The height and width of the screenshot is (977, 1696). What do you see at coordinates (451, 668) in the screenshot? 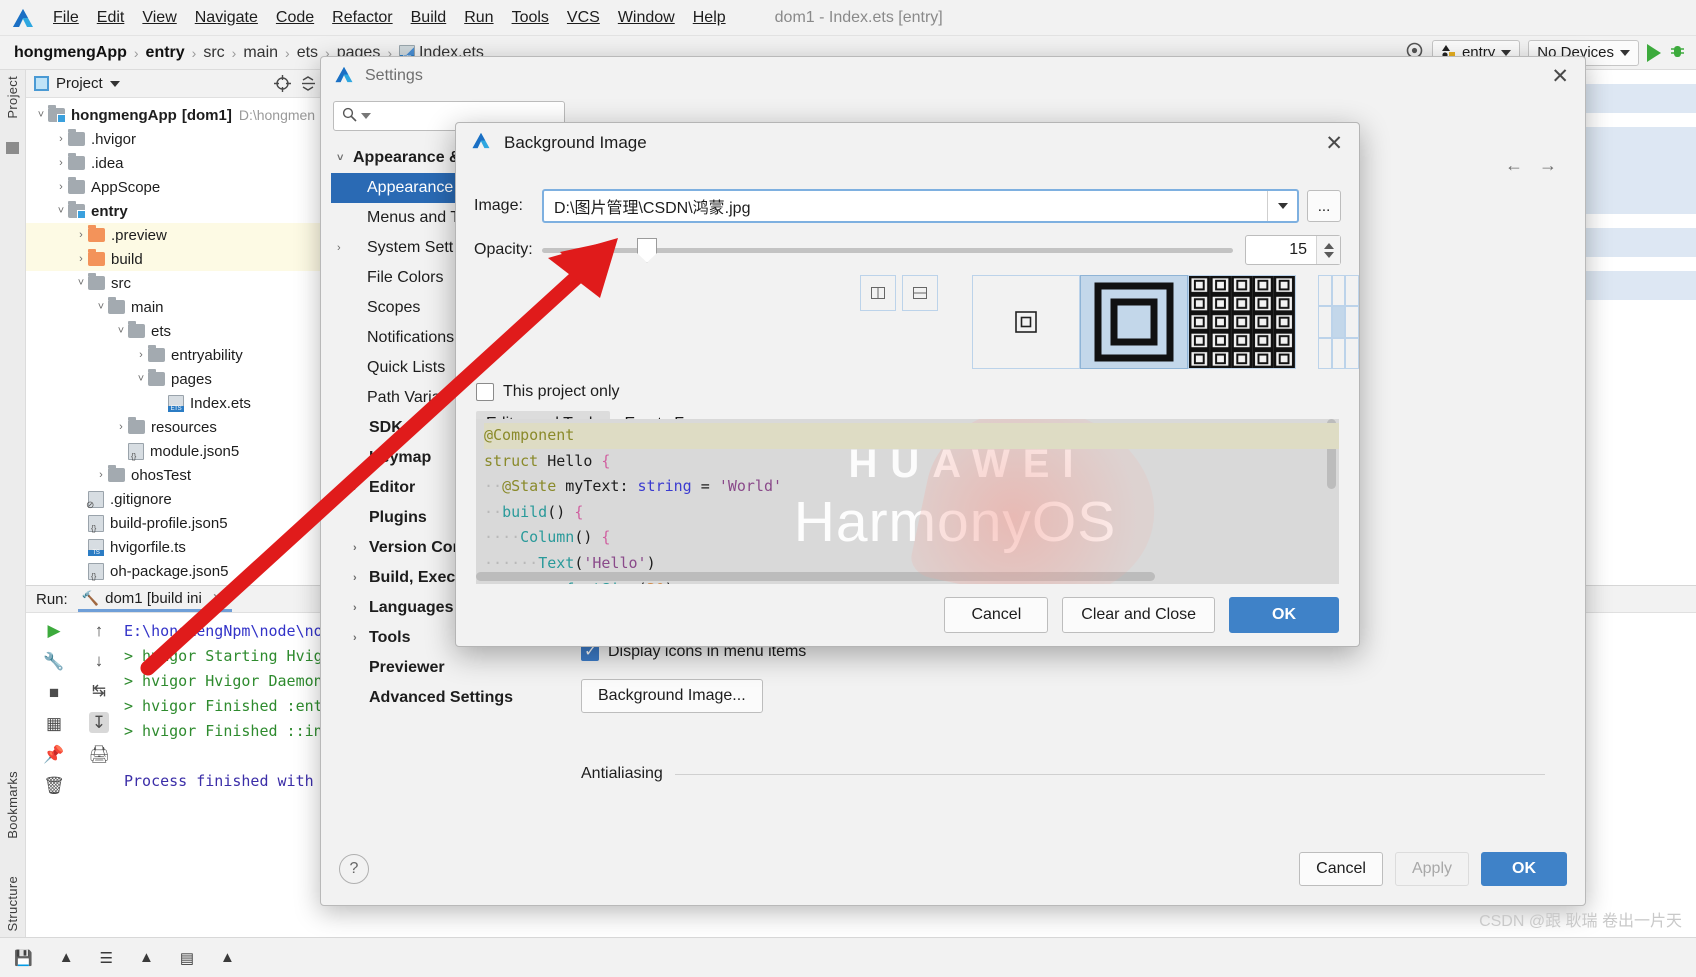
I see `settings-item-previewer: Previewer` at bounding box center [451, 668].